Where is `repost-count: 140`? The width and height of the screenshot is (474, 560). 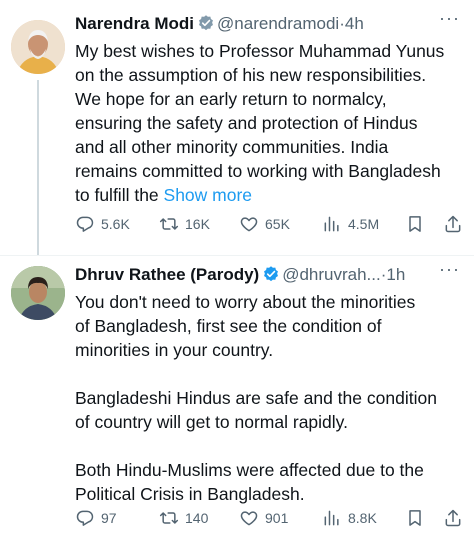
repost-count: 140 is located at coordinates (197, 518).